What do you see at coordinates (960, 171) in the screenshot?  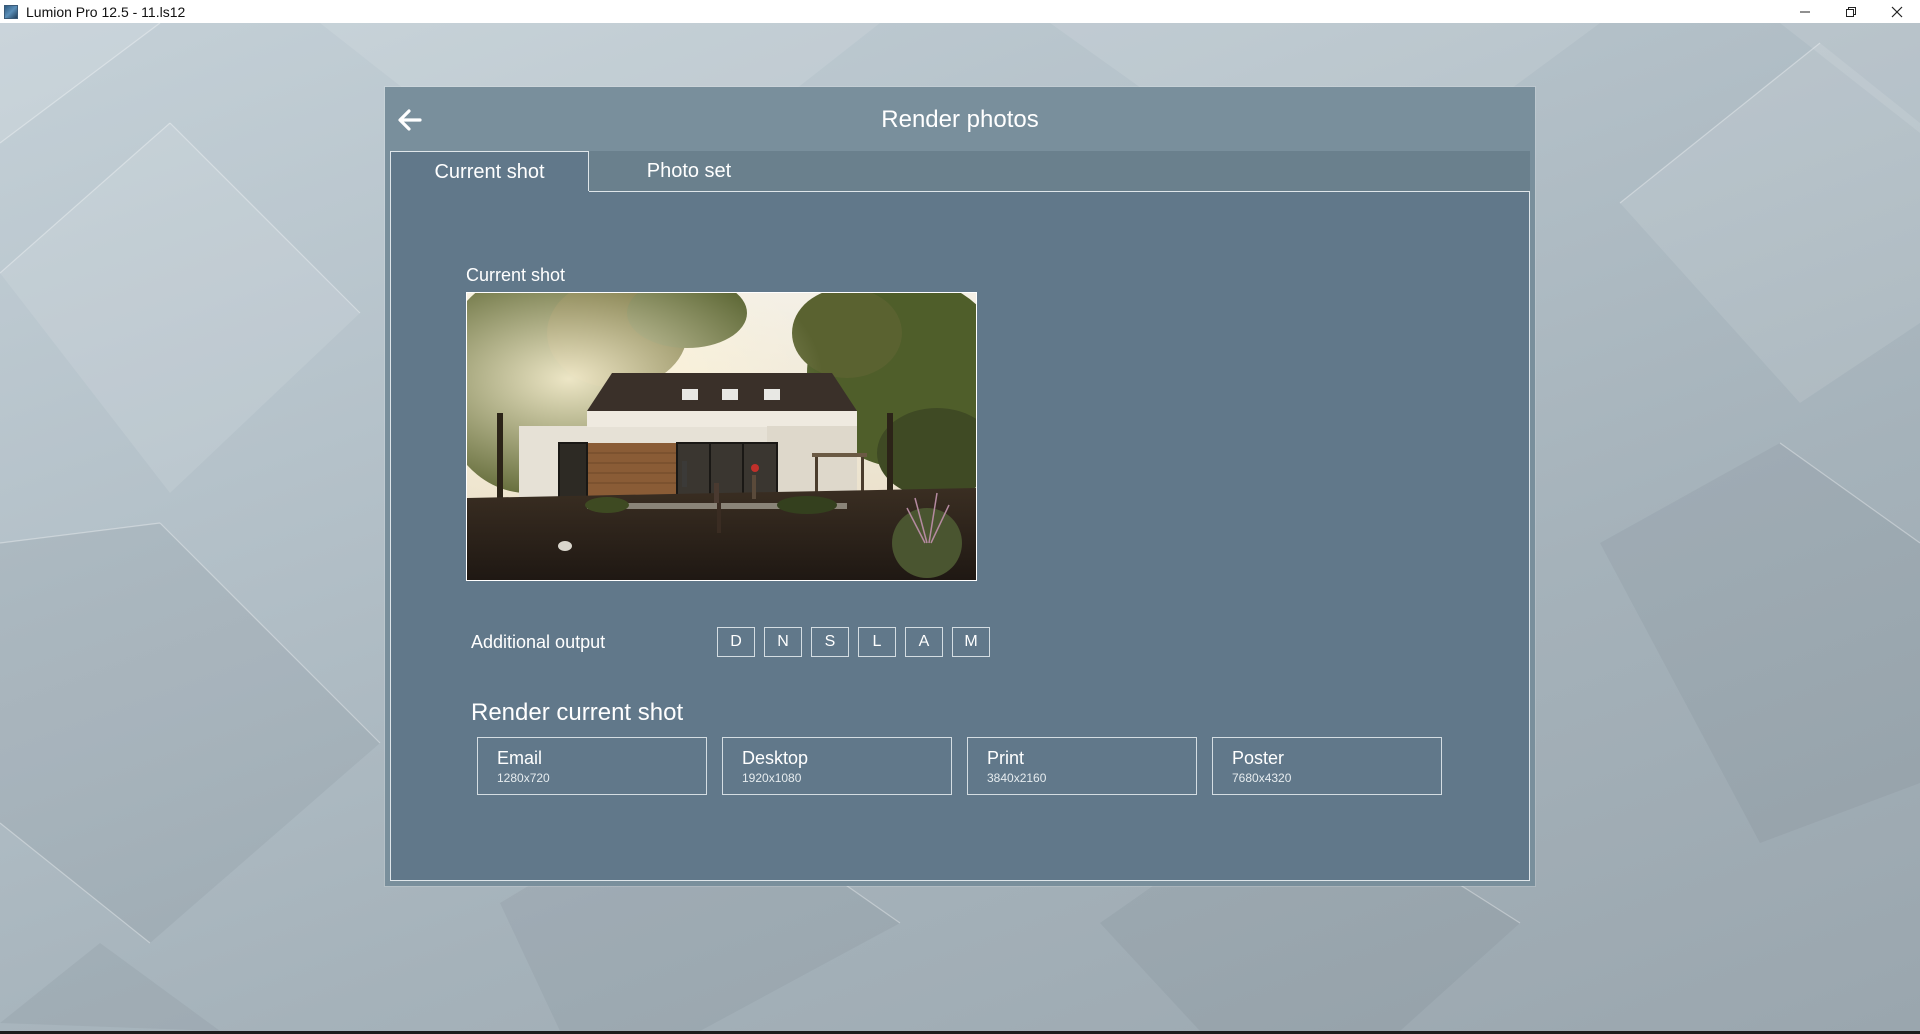 I see `tab-bar: Current shot Photo set` at bounding box center [960, 171].